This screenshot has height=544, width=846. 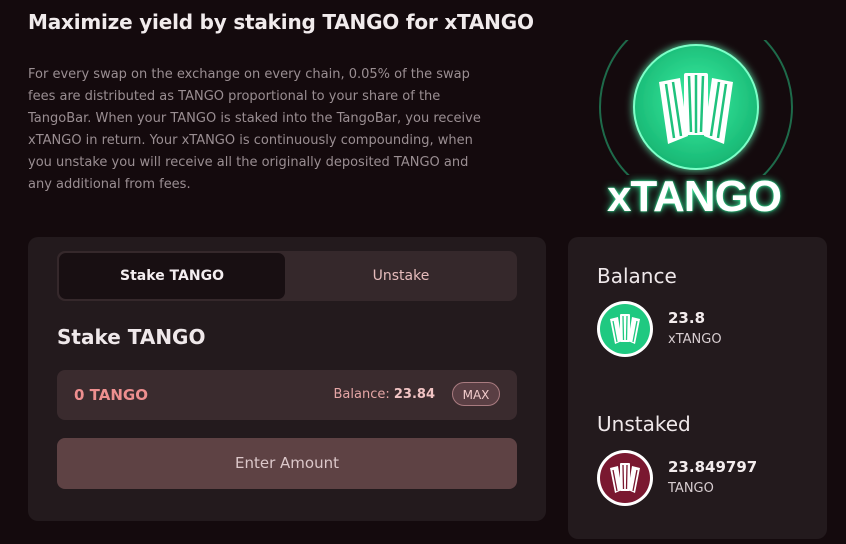 What do you see at coordinates (713, 467) in the screenshot?
I see `tango-amount: 23.849797` at bounding box center [713, 467].